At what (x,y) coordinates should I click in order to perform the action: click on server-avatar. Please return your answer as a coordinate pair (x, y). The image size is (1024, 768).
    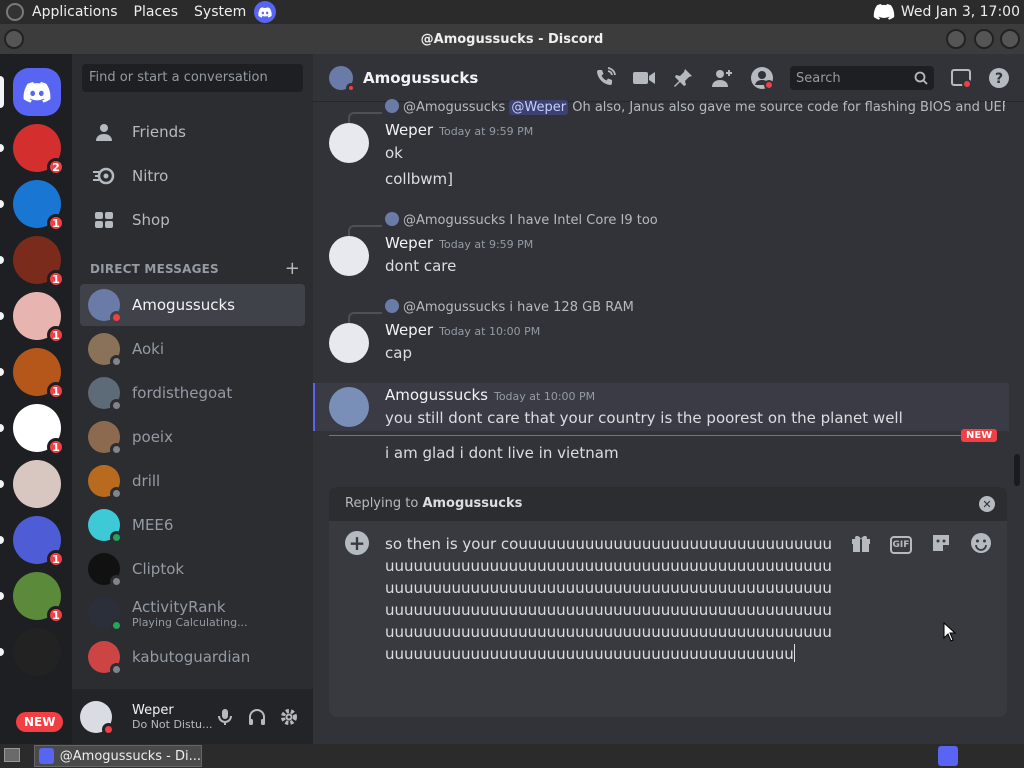
    Looking at the image, I should click on (37, 652).